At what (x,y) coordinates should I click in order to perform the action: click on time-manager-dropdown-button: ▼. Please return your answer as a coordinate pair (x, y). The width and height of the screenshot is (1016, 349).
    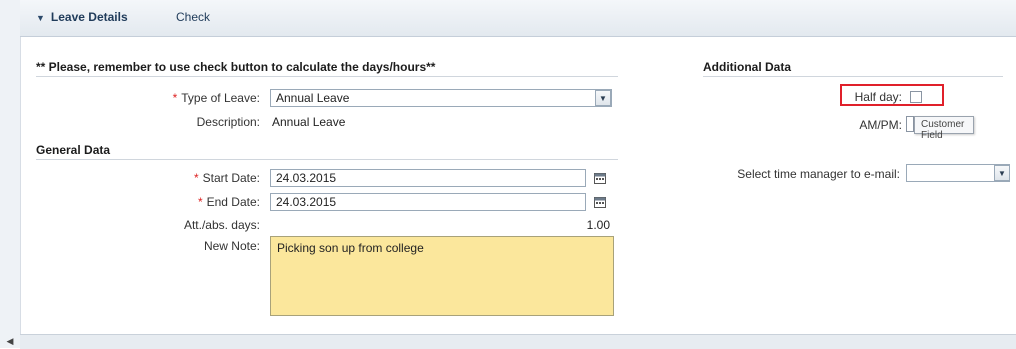
    Looking at the image, I should click on (1002, 173).